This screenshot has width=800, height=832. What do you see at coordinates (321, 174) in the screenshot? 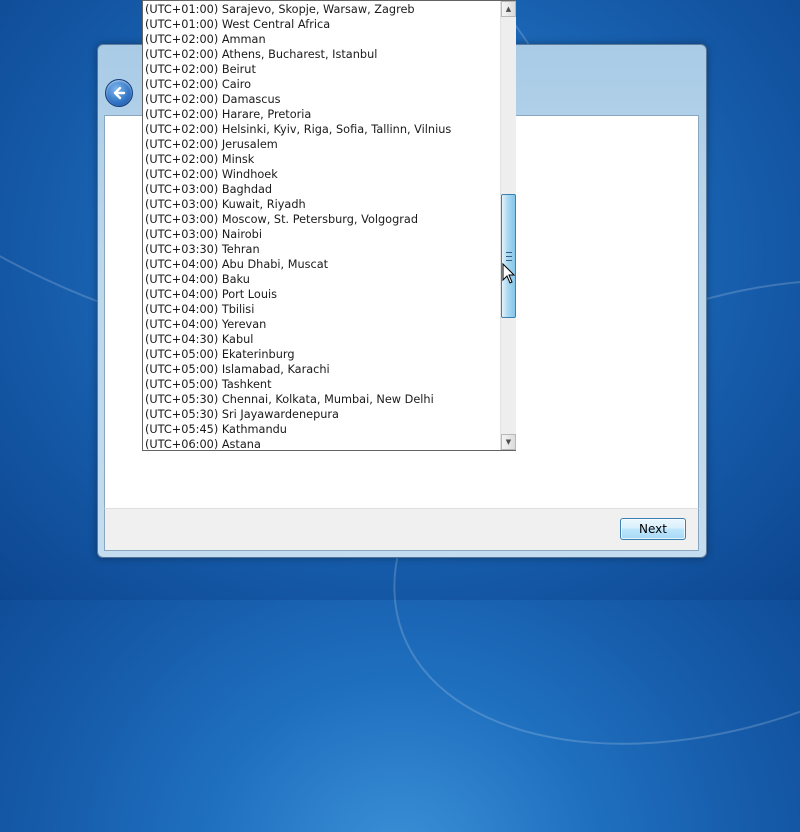
I see `list-item: (UTC+02:00) Windhoek` at bounding box center [321, 174].